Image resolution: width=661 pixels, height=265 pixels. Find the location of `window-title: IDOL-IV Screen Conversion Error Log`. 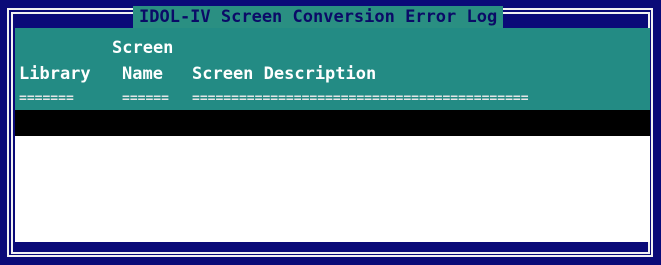

window-title: IDOL-IV Screen Conversion Error Log is located at coordinates (318, 17).